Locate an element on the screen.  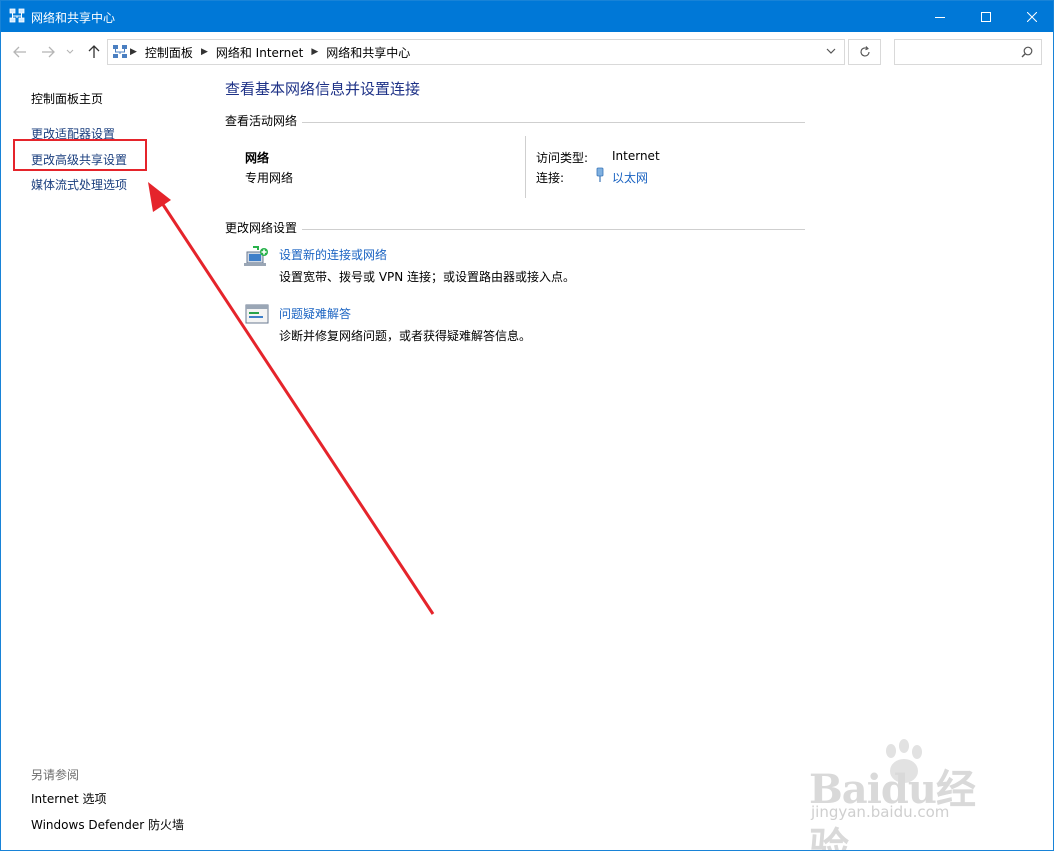
address-bar: ▶ 控制面板 ▶ 网络和 Internet ▶ 网络和共享中心 is located at coordinates (476, 52).